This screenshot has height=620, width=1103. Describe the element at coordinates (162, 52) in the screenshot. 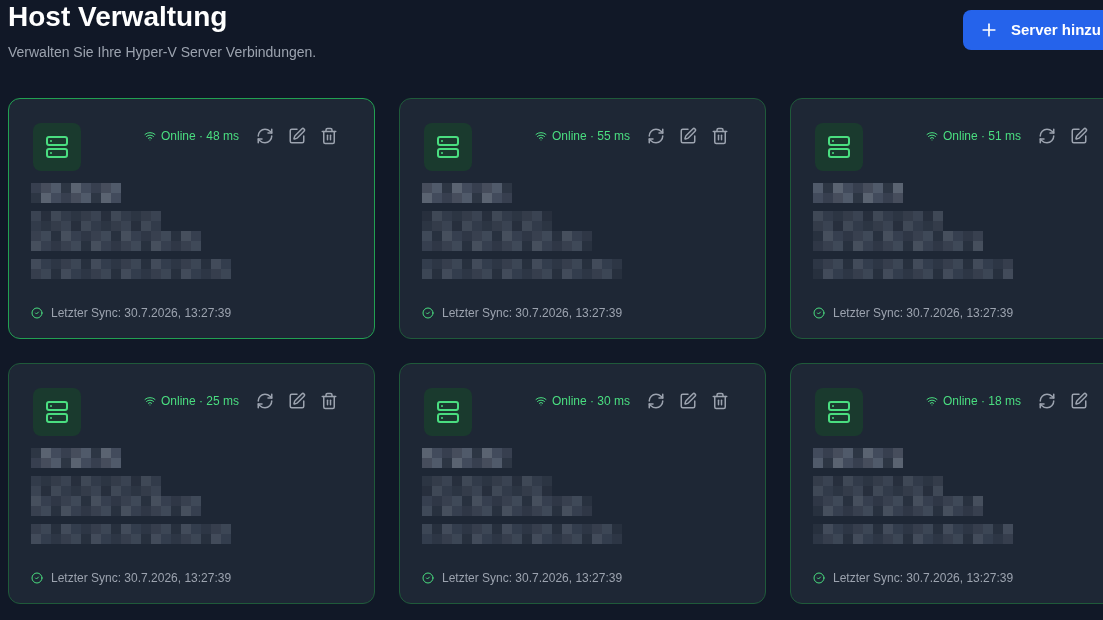

I see `page-subtitle: Verwalten Sie Ihre Hyper-V Server Verbindungen.` at that location.